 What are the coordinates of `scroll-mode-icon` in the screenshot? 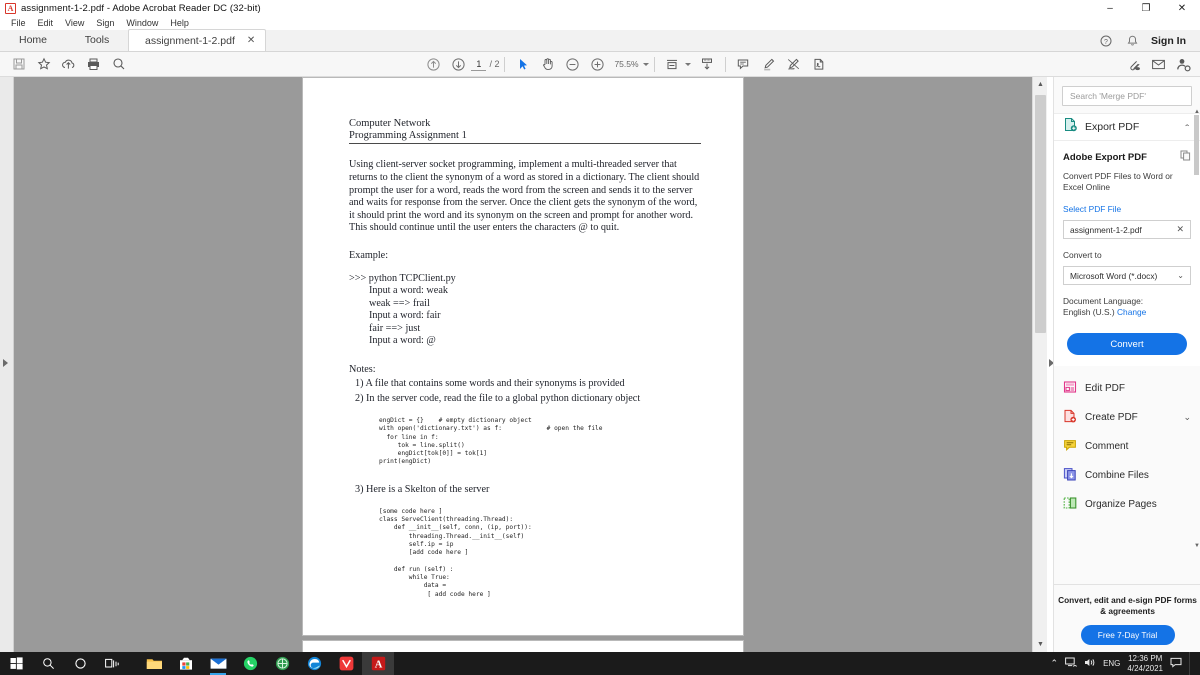 It's located at (707, 64).